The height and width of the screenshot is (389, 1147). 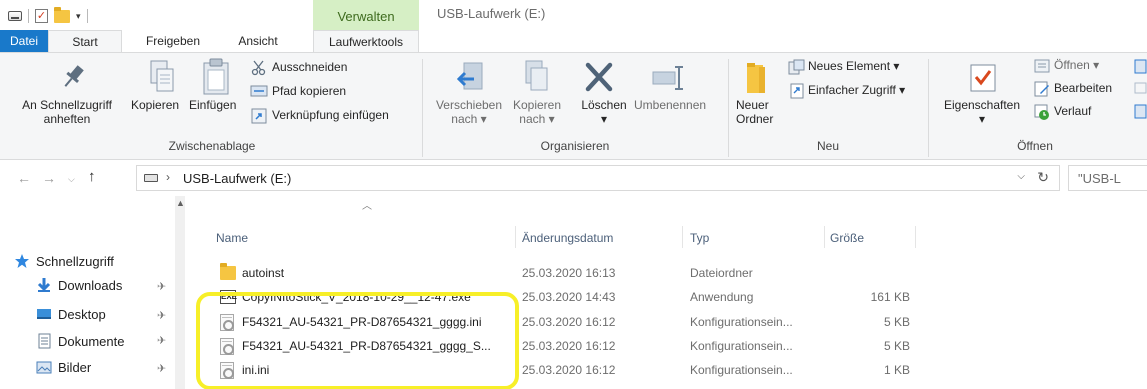 I want to click on download-icon, so click(x=44, y=285).